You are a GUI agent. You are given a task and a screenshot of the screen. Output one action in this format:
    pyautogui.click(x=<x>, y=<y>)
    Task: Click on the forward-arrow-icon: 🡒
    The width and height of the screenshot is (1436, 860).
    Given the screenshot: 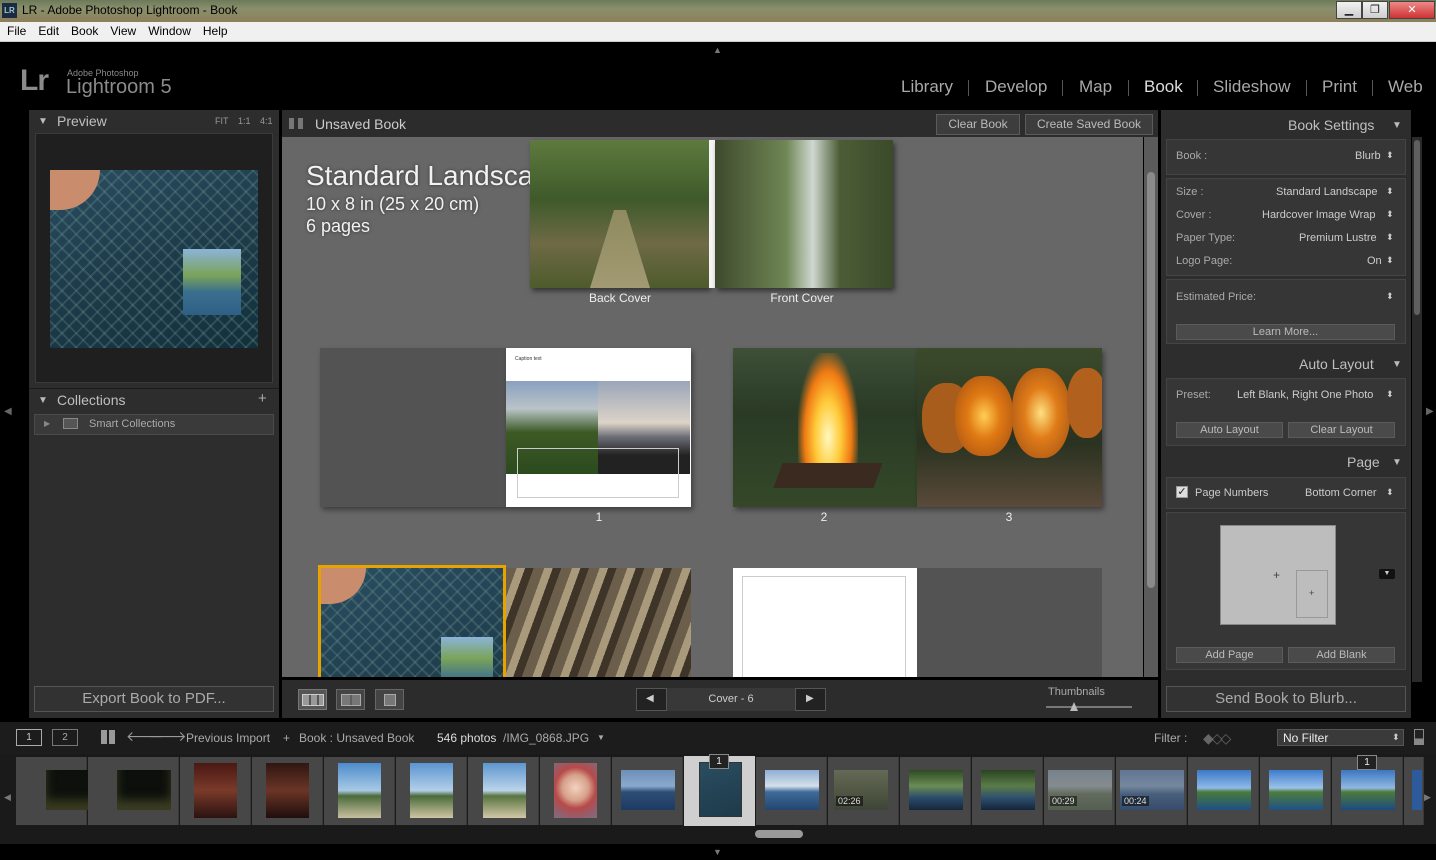 What is the action you would take?
    pyautogui.click(x=168, y=736)
    